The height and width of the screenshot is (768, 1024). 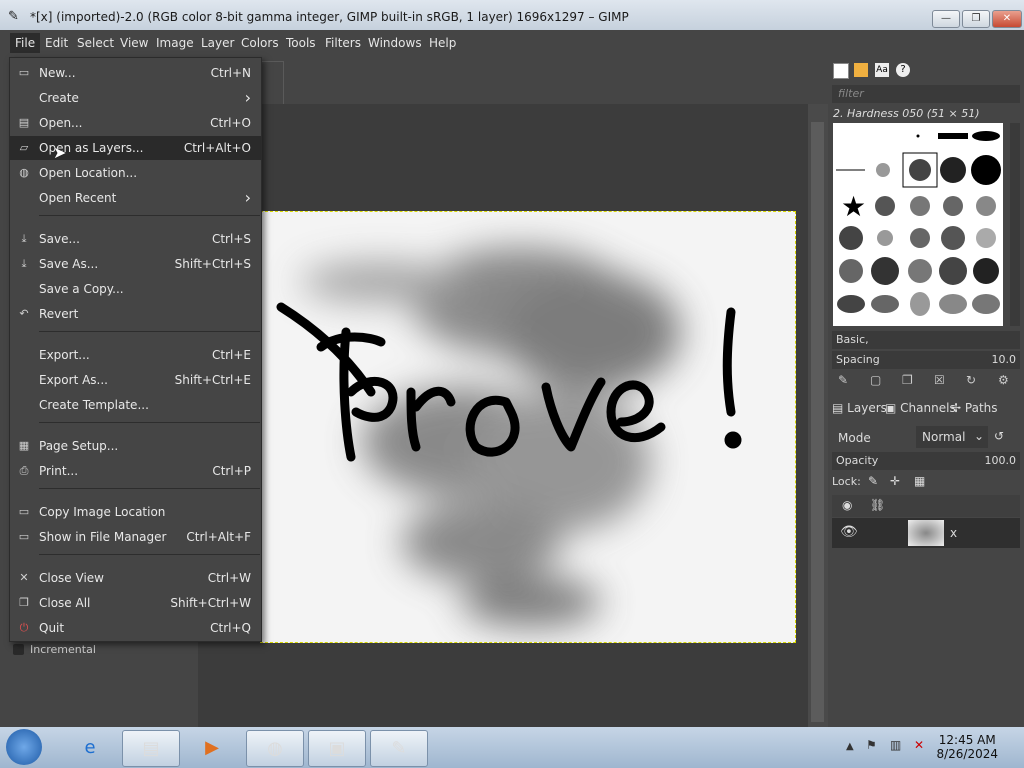 What do you see at coordinates (920, 408) in the screenshot?
I see `channels-tab: ▣ Channels` at bounding box center [920, 408].